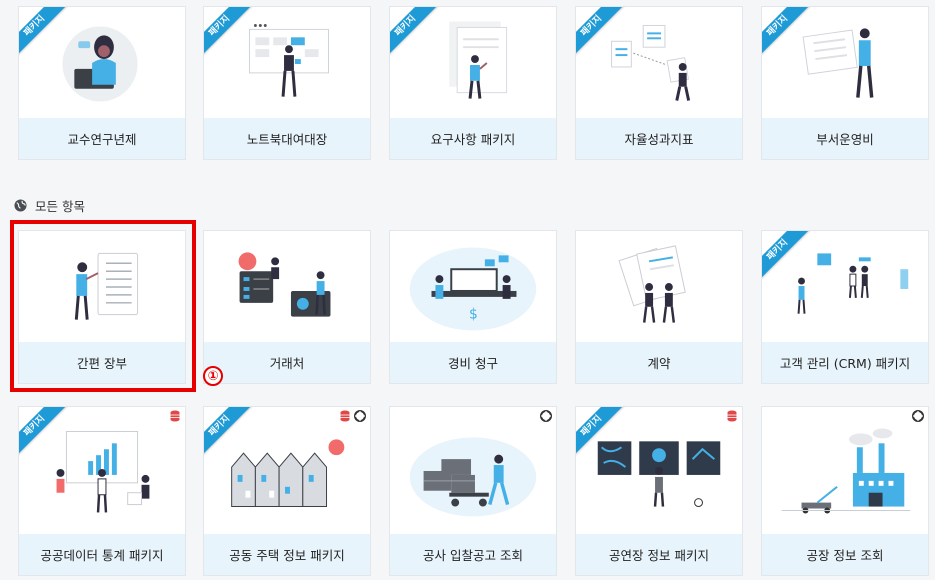 The width and height of the screenshot is (935, 580). What do you see at coordinates (102, 83) in the screenshot?
I see `app-card-professor-sabbatical: 패키지 교수연구년제` at bounding box center [102, 83].